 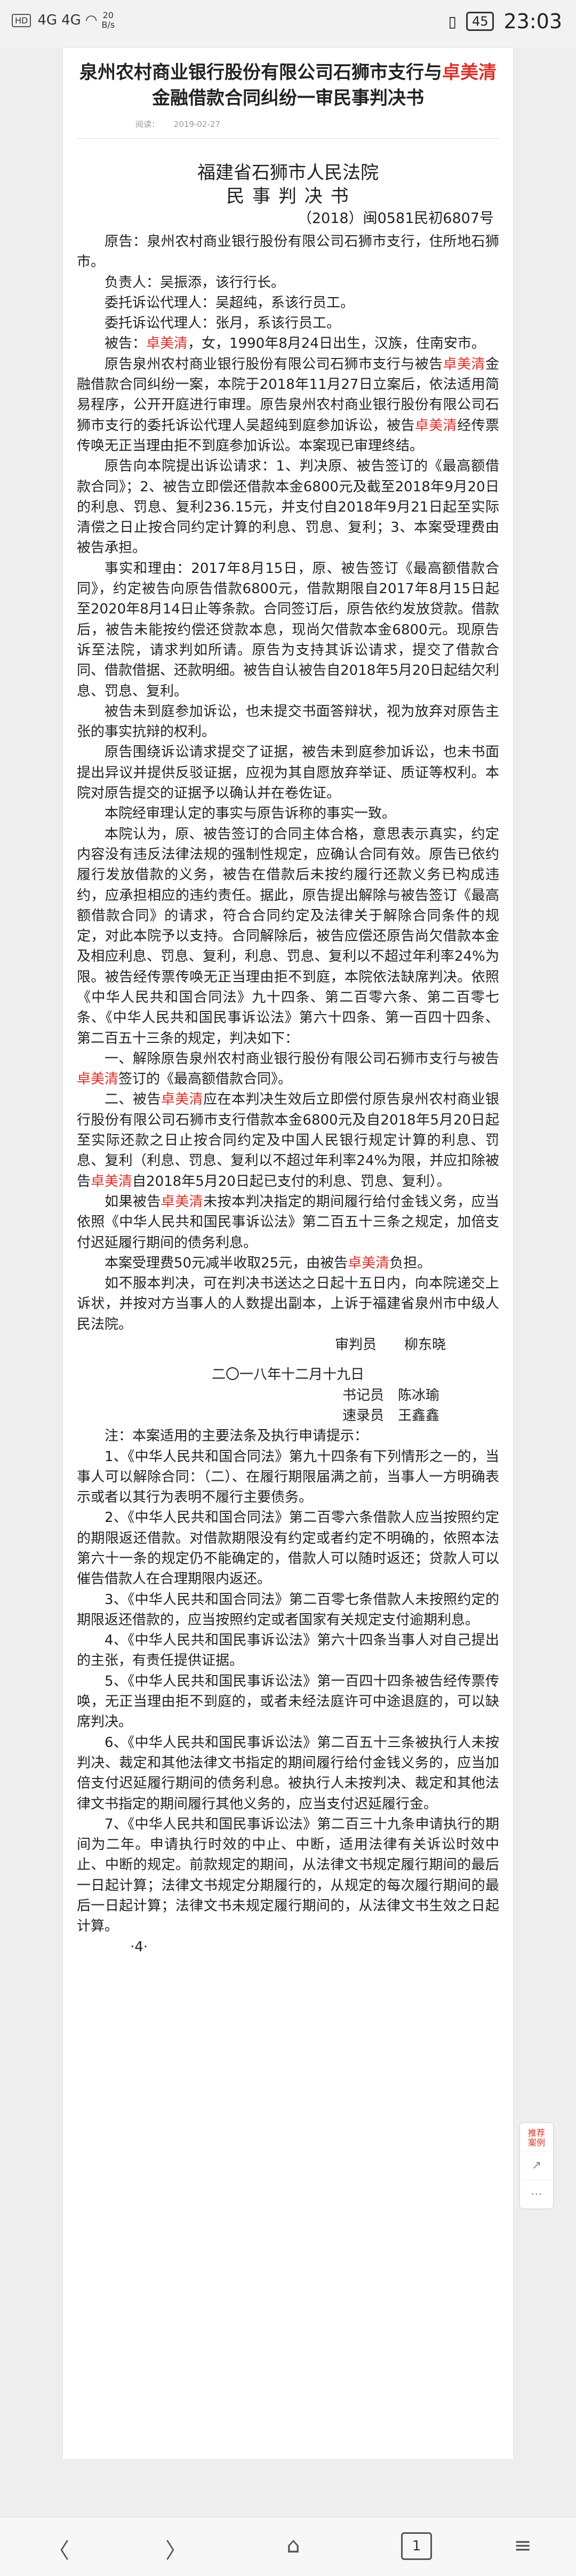 What do you see at coordinates (139, 1947) in the screenshot?
I see `page-marker: ·4·` at bounding box center [139, 1947].